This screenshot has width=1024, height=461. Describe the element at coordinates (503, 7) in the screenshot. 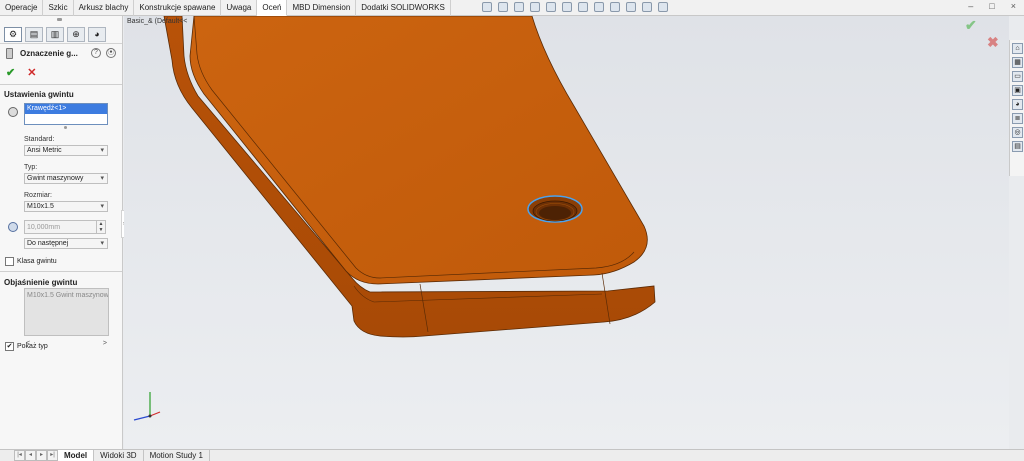

I see `zoom-area-icon` at that location.